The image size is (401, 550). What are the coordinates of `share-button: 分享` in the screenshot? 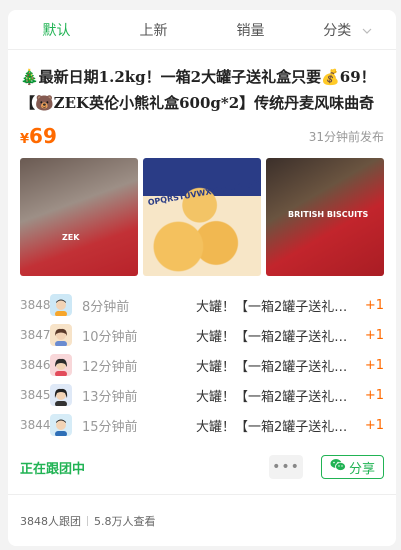 It's located at (352, 467).